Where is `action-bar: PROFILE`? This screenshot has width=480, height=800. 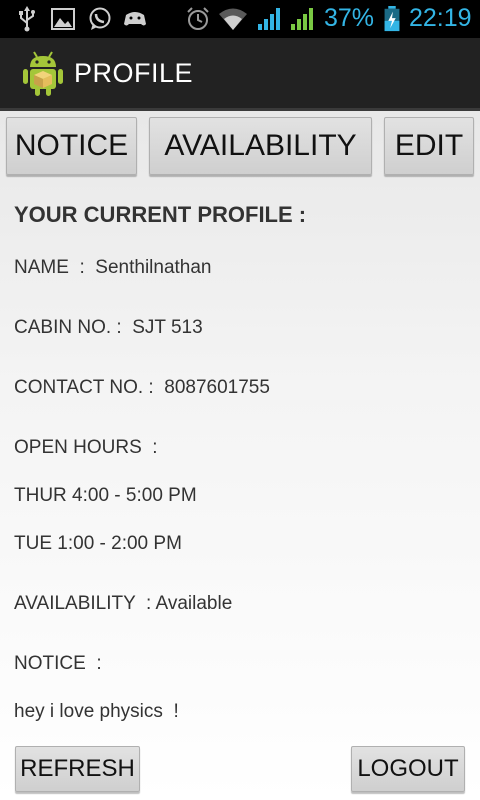
action-bar: PROFILE is located at coordinates (240, 74).